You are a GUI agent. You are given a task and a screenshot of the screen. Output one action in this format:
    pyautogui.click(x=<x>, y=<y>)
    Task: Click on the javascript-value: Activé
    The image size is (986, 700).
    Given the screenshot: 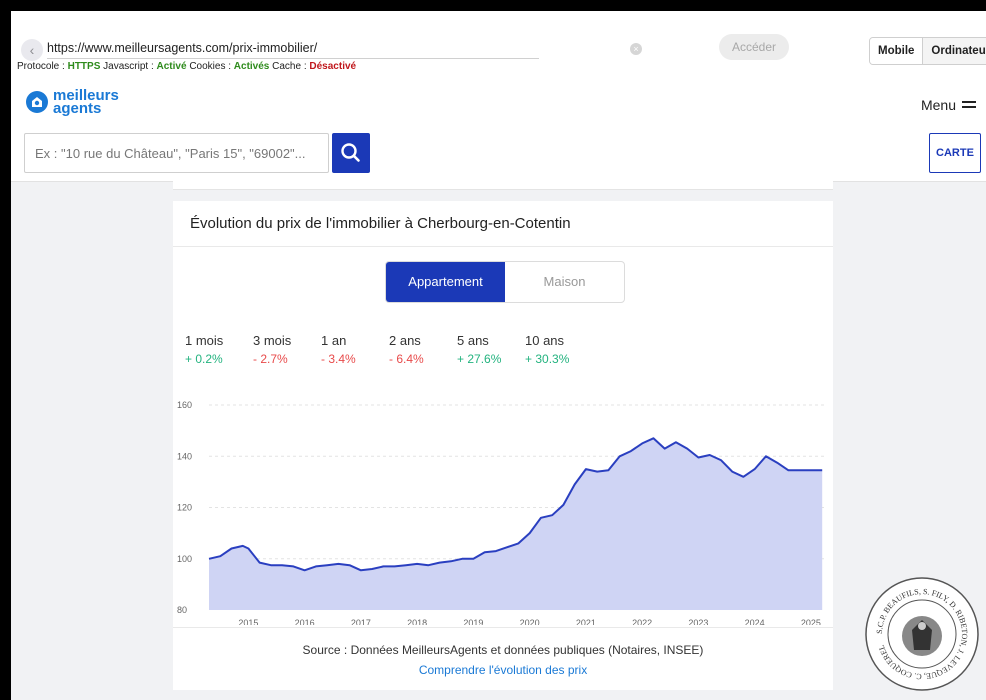 What is the action you would take?
    pyautogui.click(x=171, y=66)
    